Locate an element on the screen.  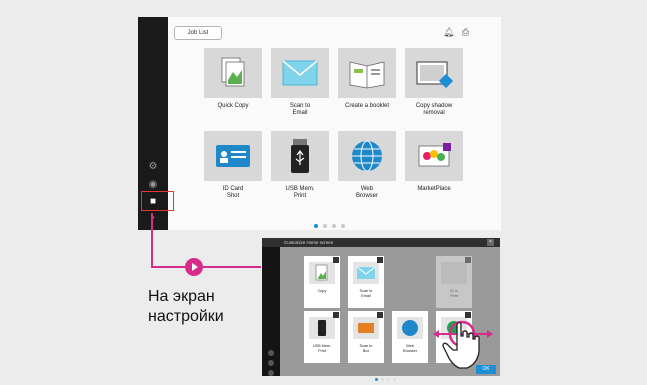
tile-marketplace: MarketPlace is located at coordinates (434, 162).